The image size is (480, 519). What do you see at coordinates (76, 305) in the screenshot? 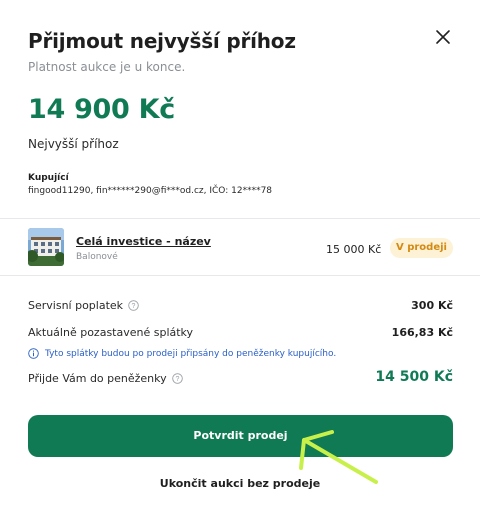
I see `service-fee-label: Servisní poplatek` at bounding box center [76, 305].